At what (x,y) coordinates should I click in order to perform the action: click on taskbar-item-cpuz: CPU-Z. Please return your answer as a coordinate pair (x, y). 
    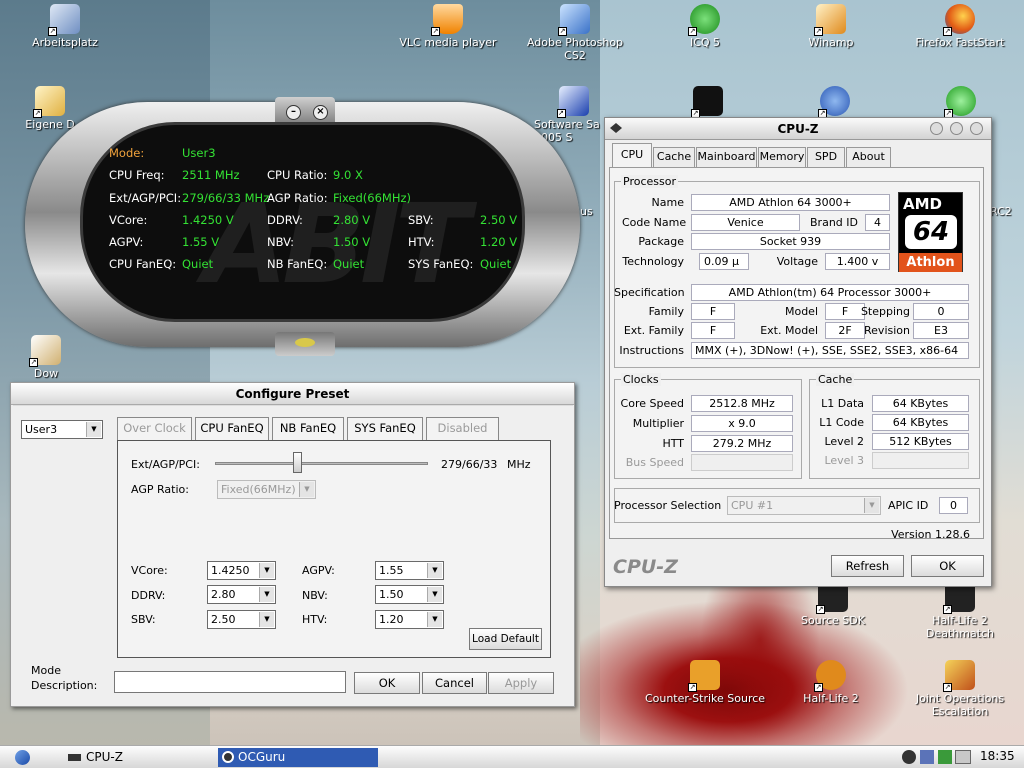
    Looking at the image, I should click on (141, 757).